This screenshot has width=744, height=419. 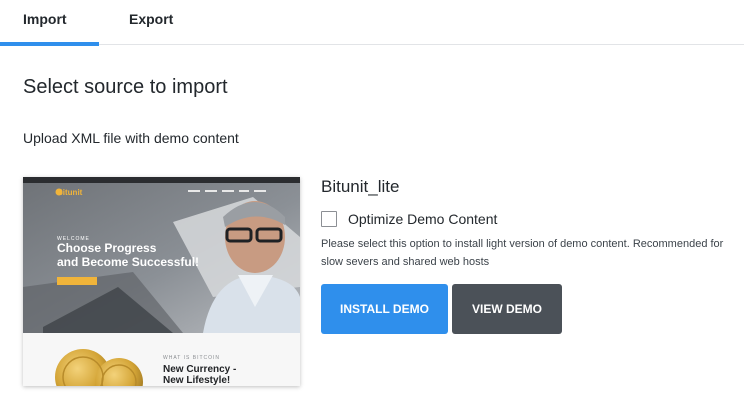 I want to click on optimize-demo-label: Optimize Demo Content, so click(x=422, y=219).